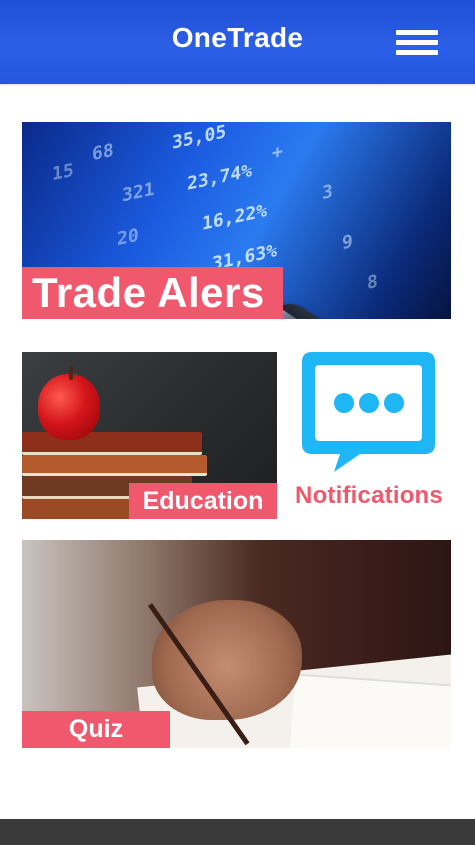 This screenshot has height=845, width=475. I want to click on notebook-decoration, so click(370, 710).